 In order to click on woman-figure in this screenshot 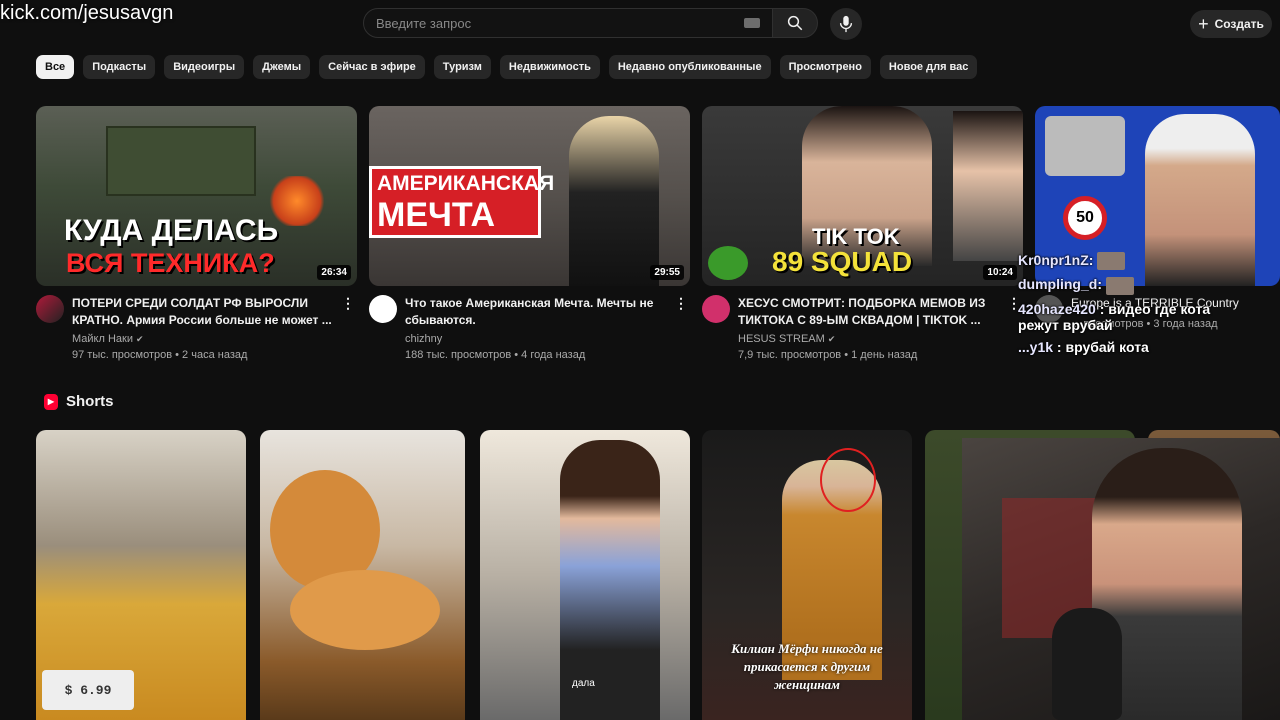, I will do `click(614, 201)`.